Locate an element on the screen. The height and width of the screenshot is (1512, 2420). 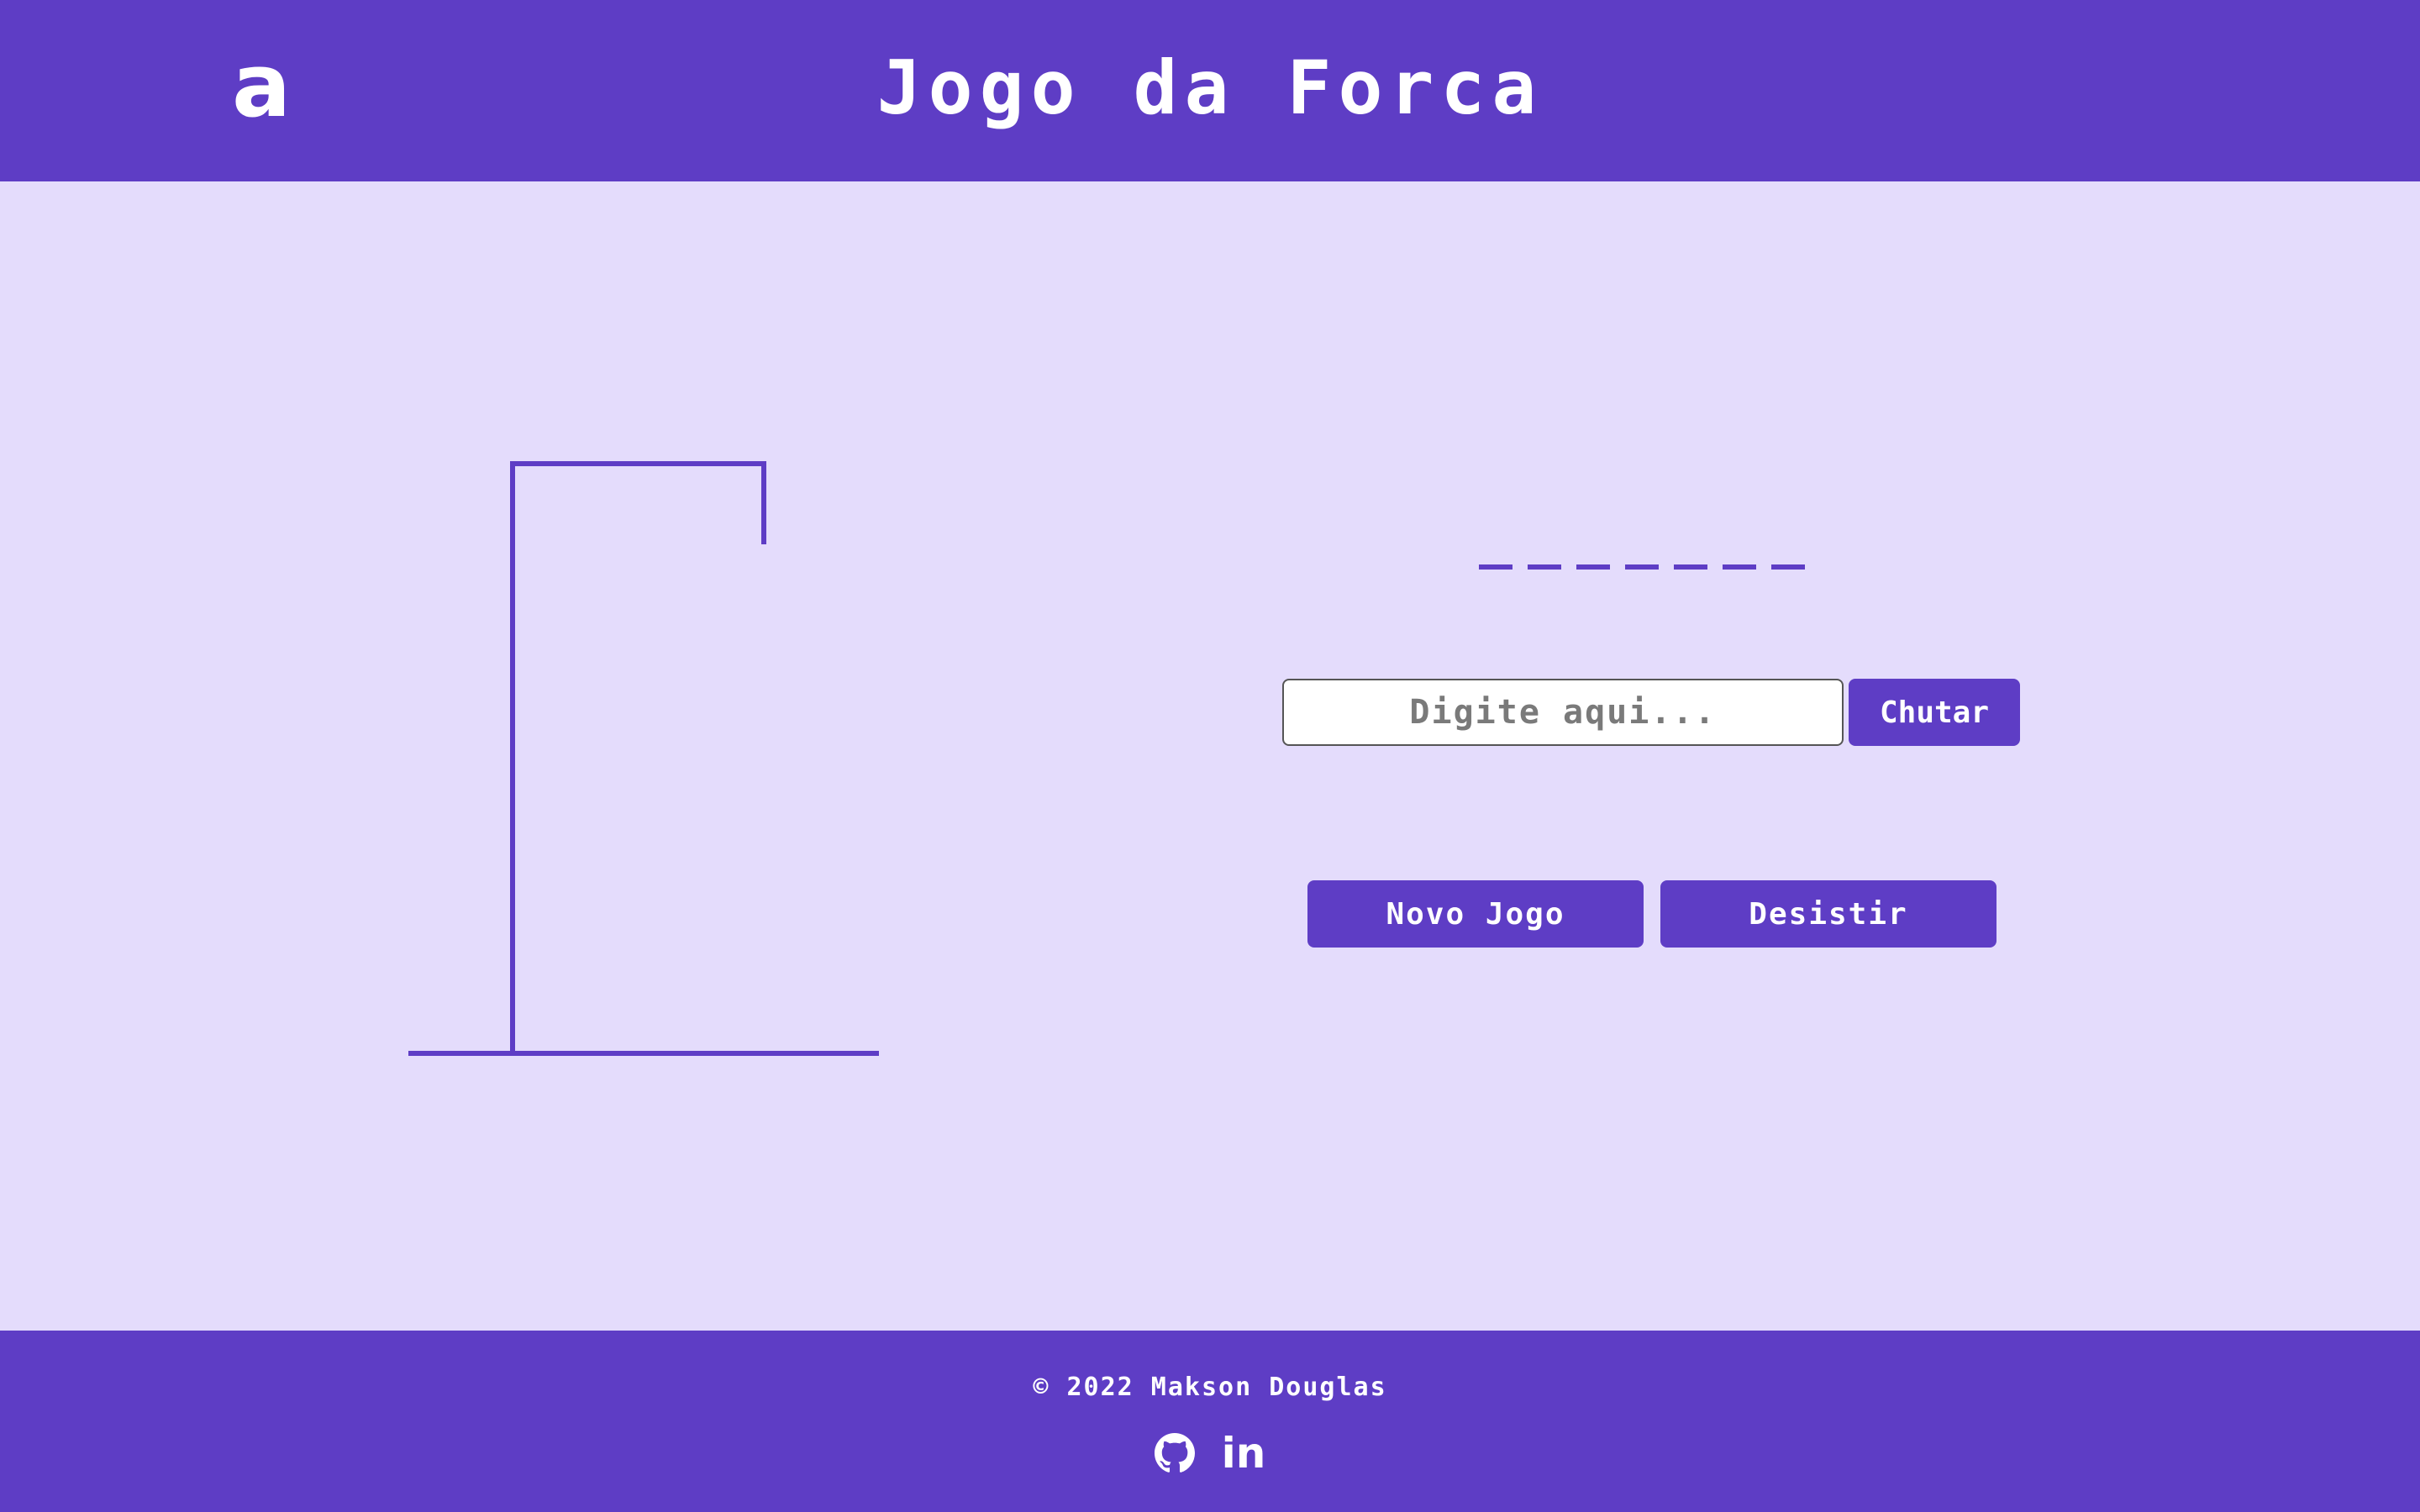
app-header: a Jogo da Forca is located at coordinates (1210, 90).